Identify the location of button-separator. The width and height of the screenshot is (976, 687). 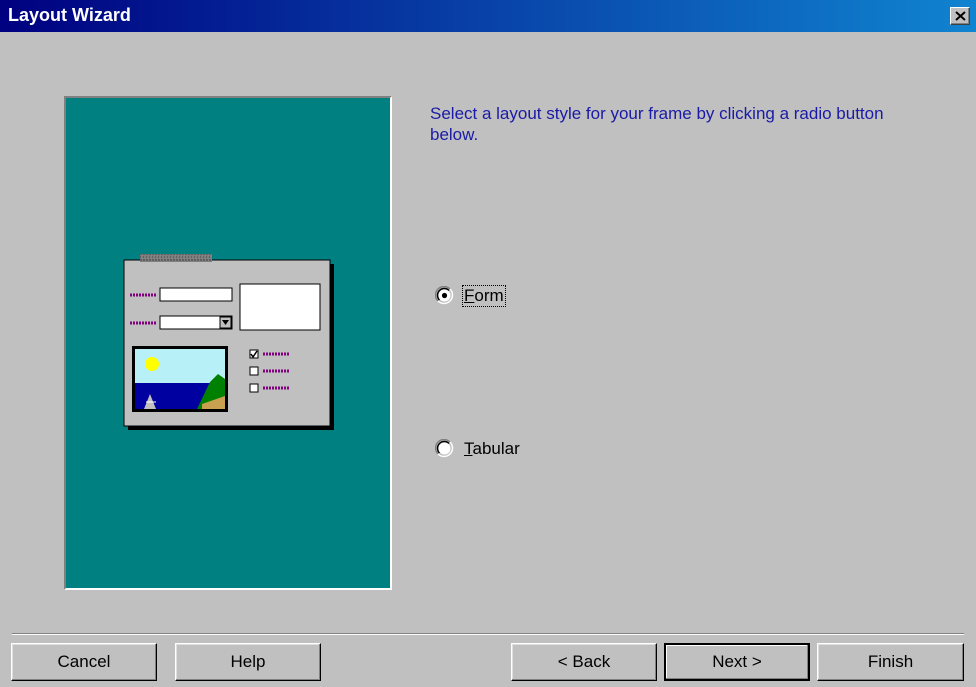
(488, 634).